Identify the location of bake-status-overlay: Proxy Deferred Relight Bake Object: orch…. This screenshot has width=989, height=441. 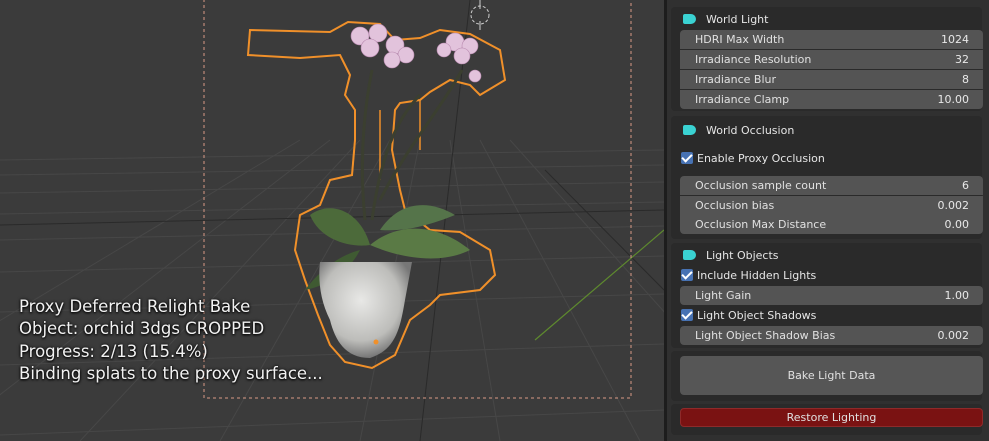
(171, 340).